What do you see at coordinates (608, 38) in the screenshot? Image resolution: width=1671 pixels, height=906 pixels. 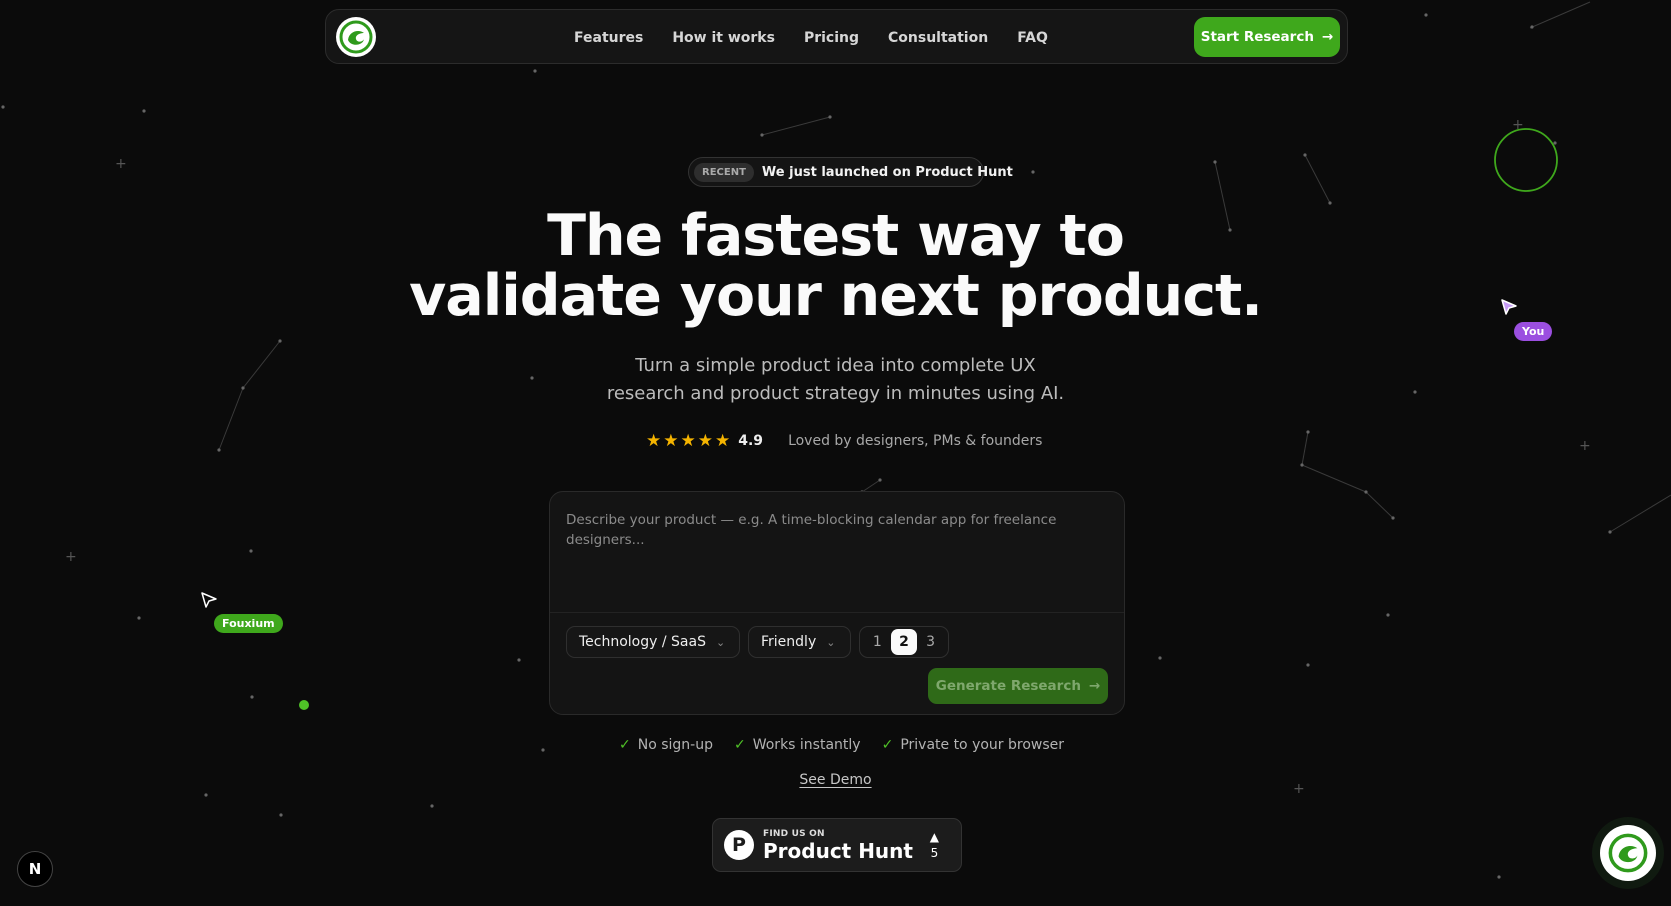 I see `nav-link-features: Features` at bounding box center [608, 38].